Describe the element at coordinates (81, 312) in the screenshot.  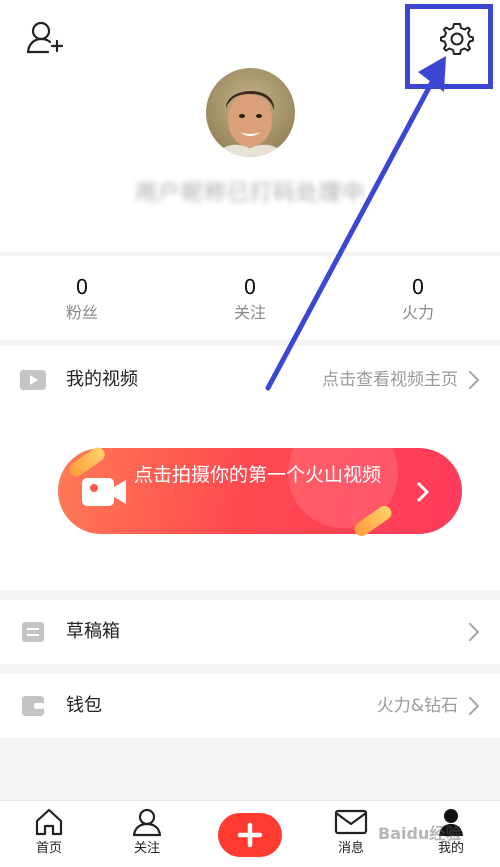
I see `stat-fans-label: 粉丝` at that location.